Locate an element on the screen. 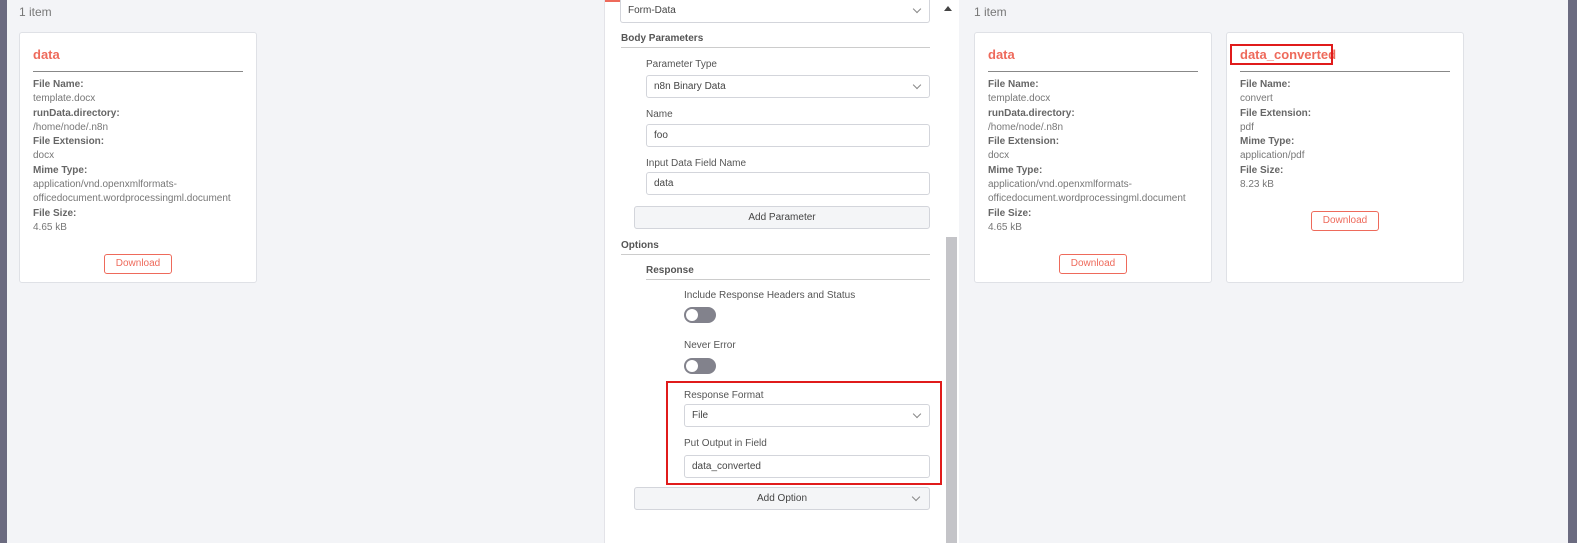 The image size is (1577, 543). field-value: pdf is located at coordinates (1247, 127).